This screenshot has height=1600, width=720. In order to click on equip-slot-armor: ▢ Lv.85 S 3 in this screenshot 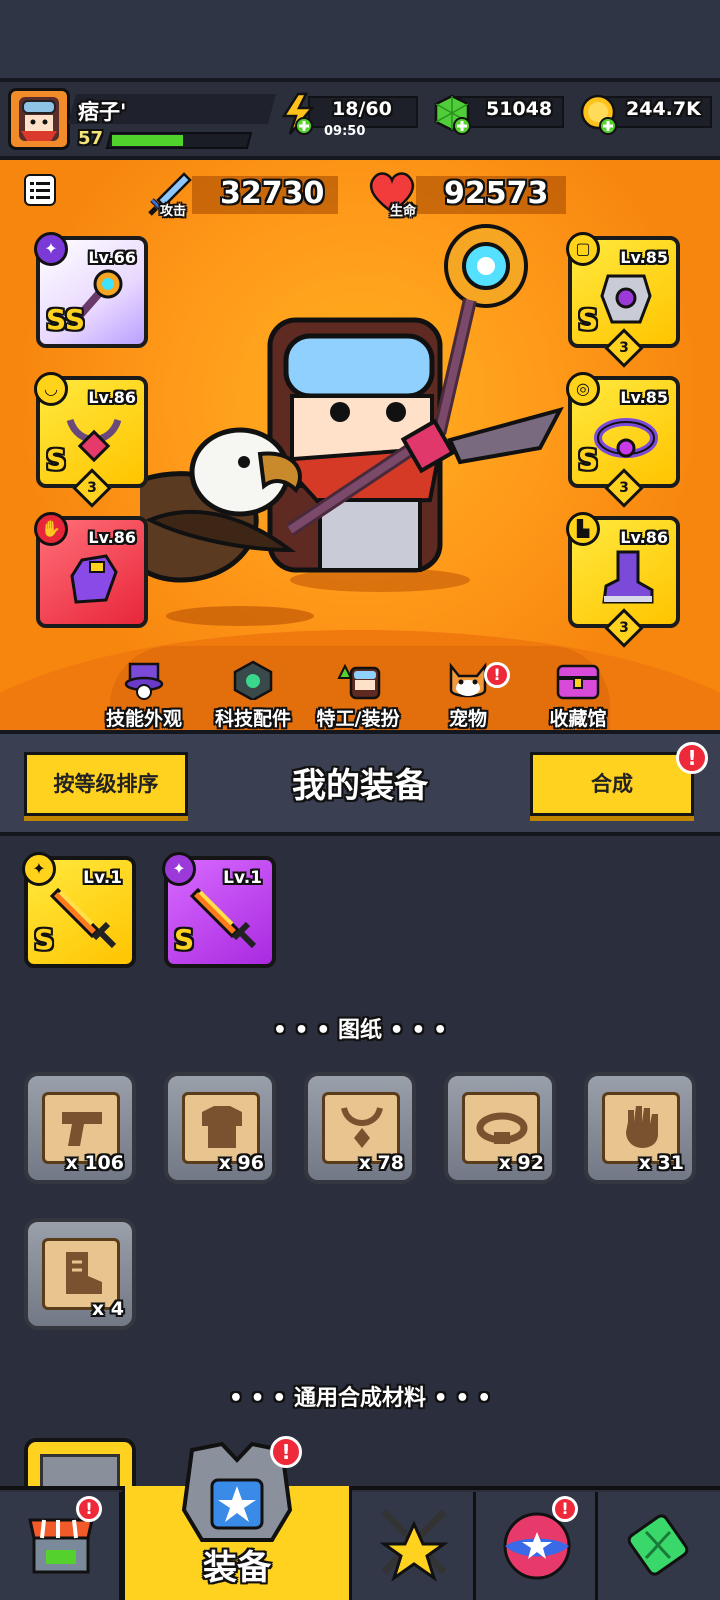, I will do `click(623, 300)`.